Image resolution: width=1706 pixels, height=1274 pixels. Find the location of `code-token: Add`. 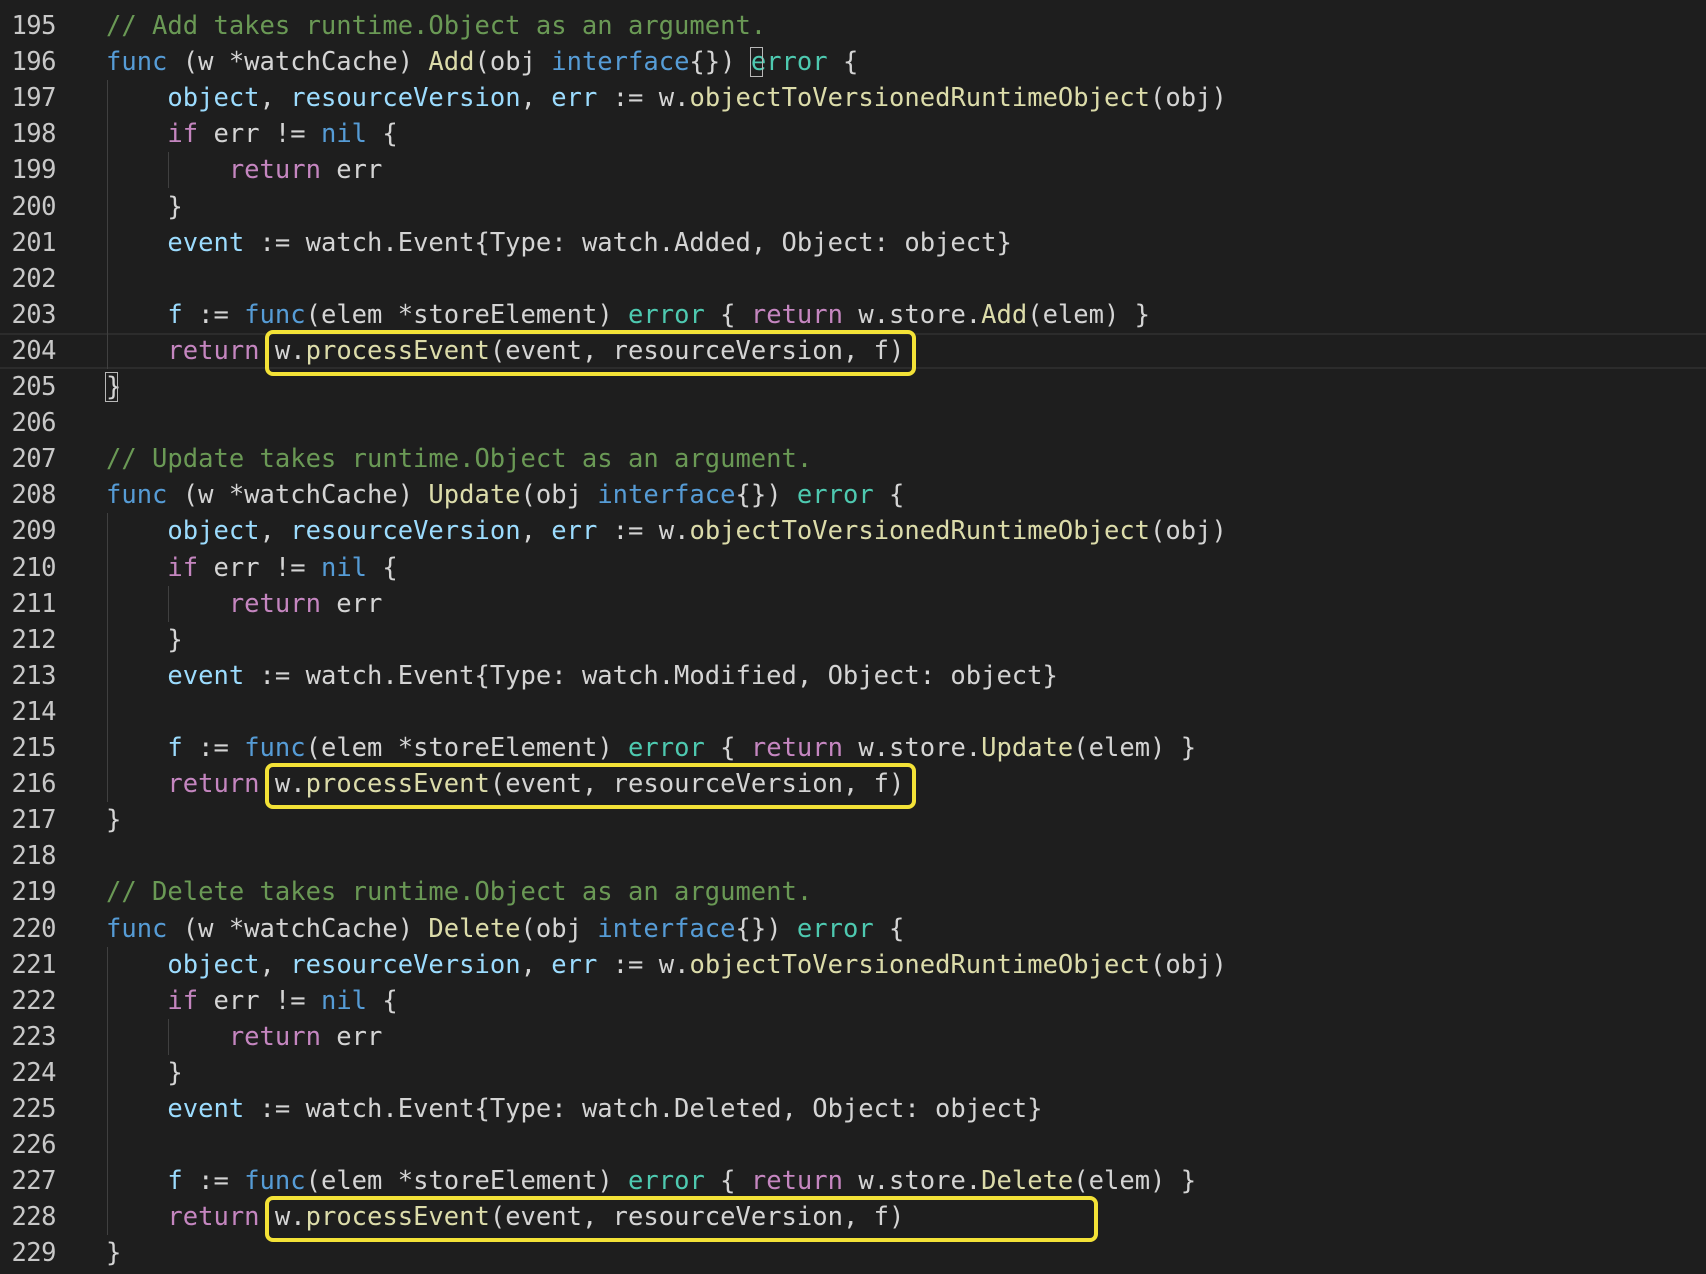

code-token: Add is located at coordinates (1004, 314).